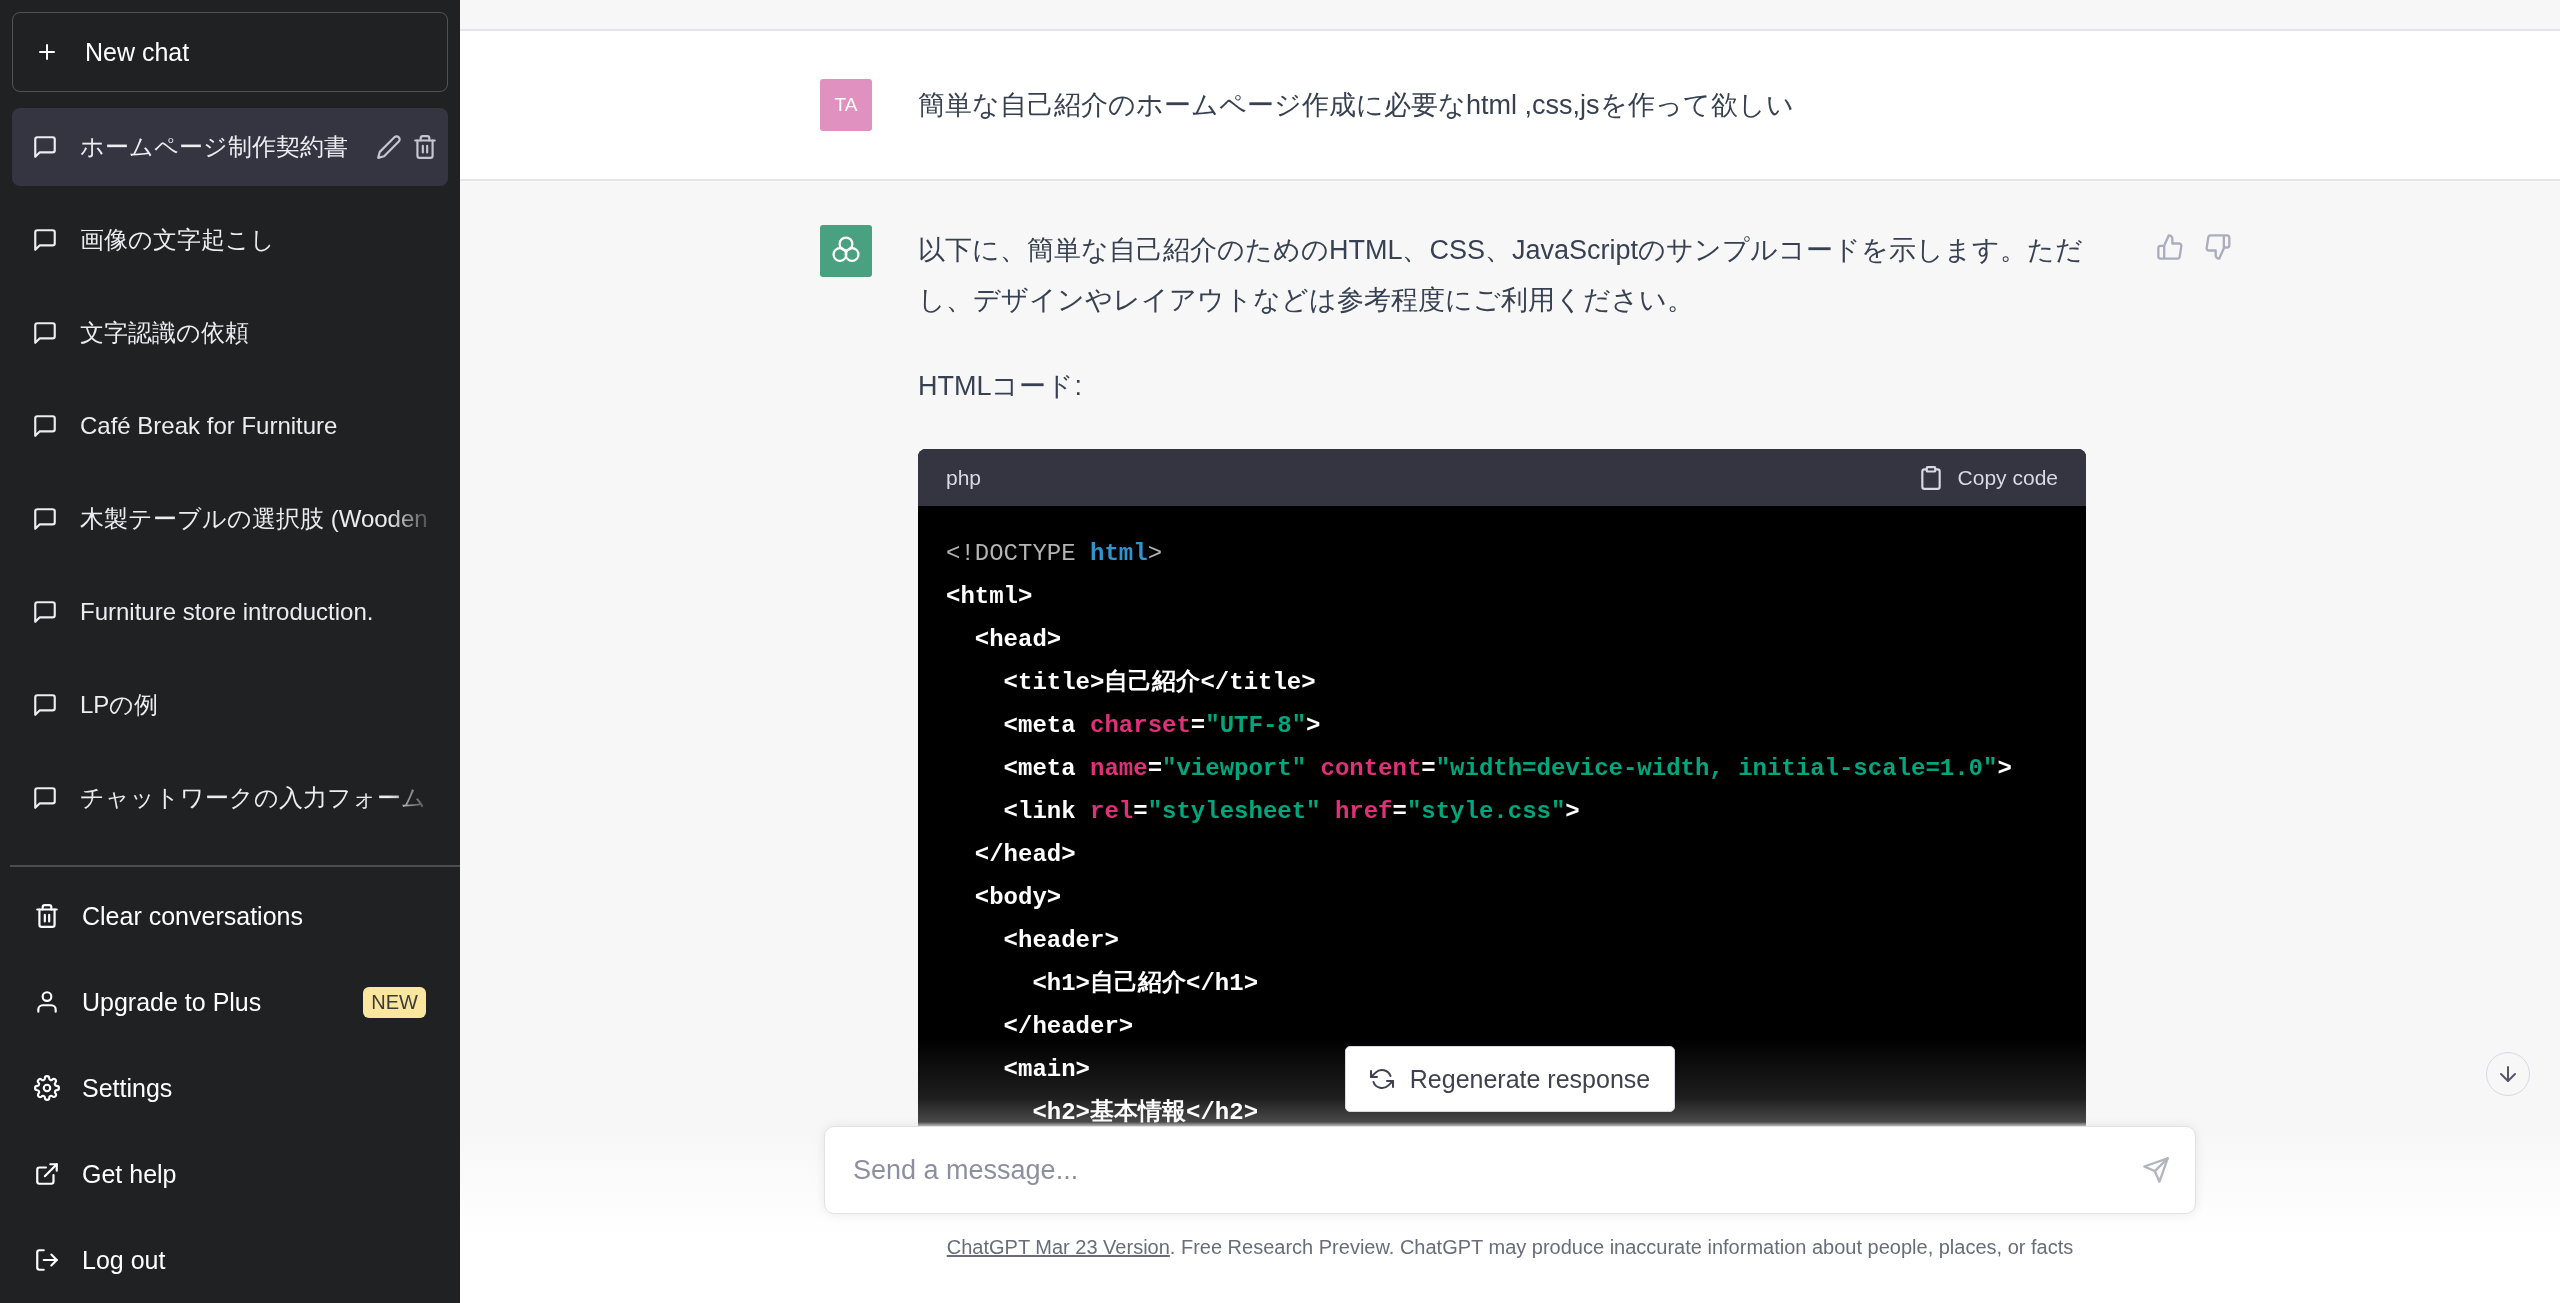 This screenshot has width=2560, height=1303. What do you see at coordinates (1046, 1070) in the screenshot?
I see `code-line: <main>` at bounding box center [1046, 1070].